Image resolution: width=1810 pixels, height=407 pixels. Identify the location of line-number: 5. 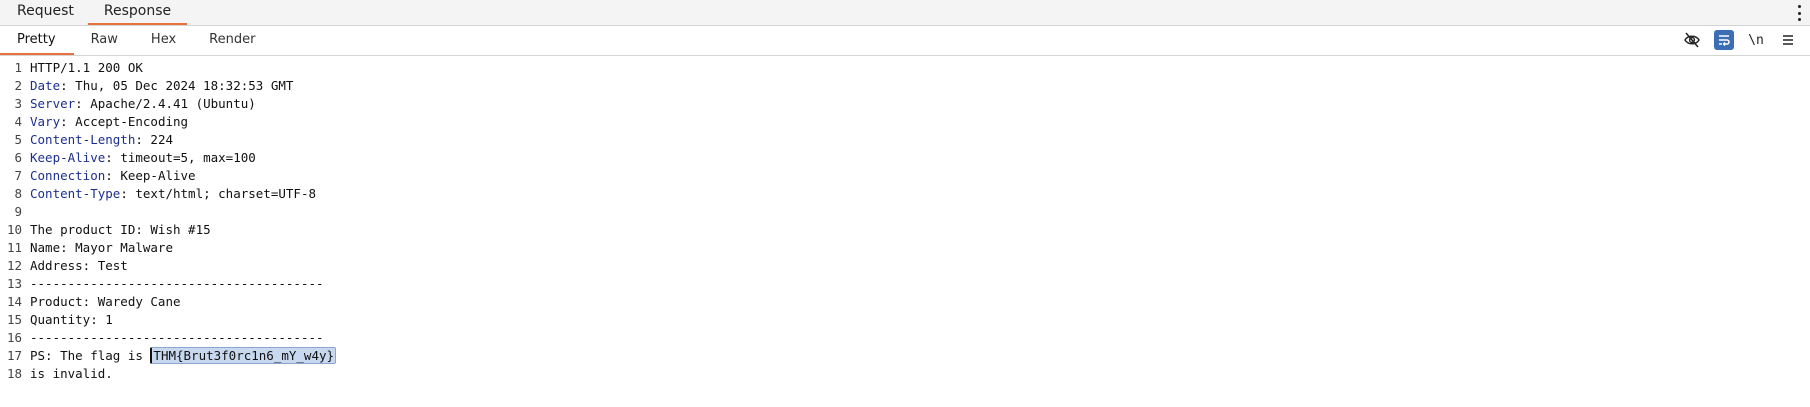
(18, 139).